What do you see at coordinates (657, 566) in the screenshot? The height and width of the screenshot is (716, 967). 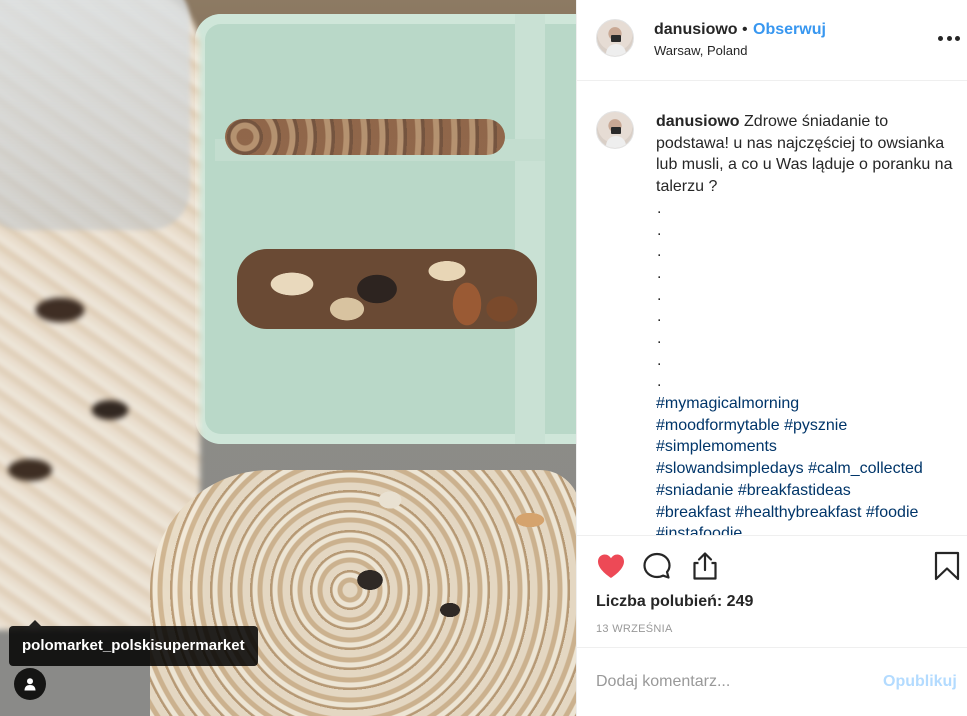 I see `comment-icon` at bounding box center [657, 566].